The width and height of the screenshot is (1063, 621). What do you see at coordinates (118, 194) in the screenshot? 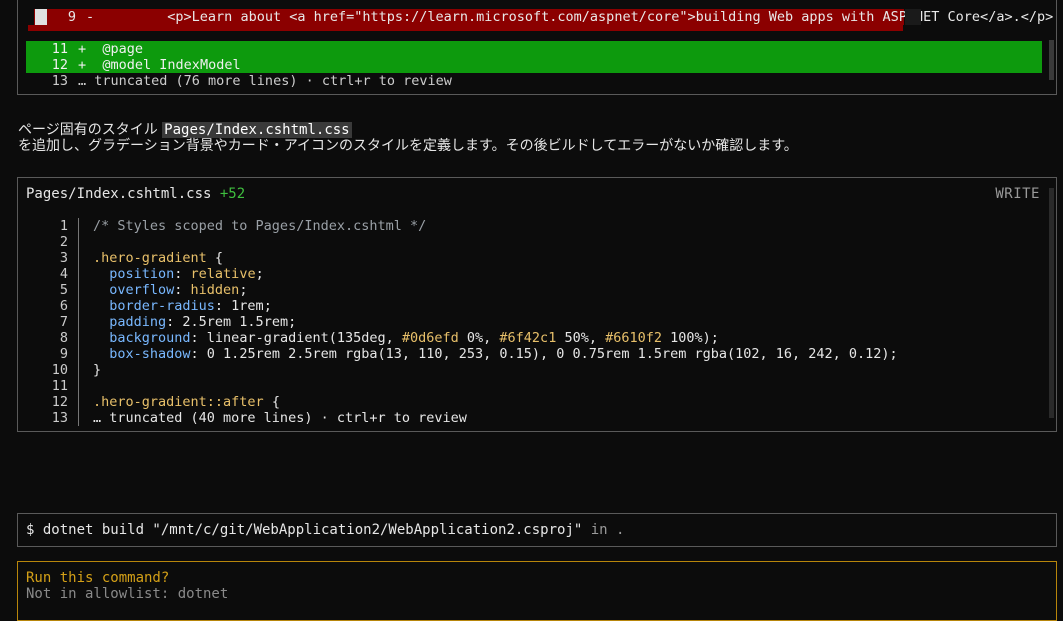
I see `file-name: Pages/Index.cshtml.css` at bounding box center [118, 194].